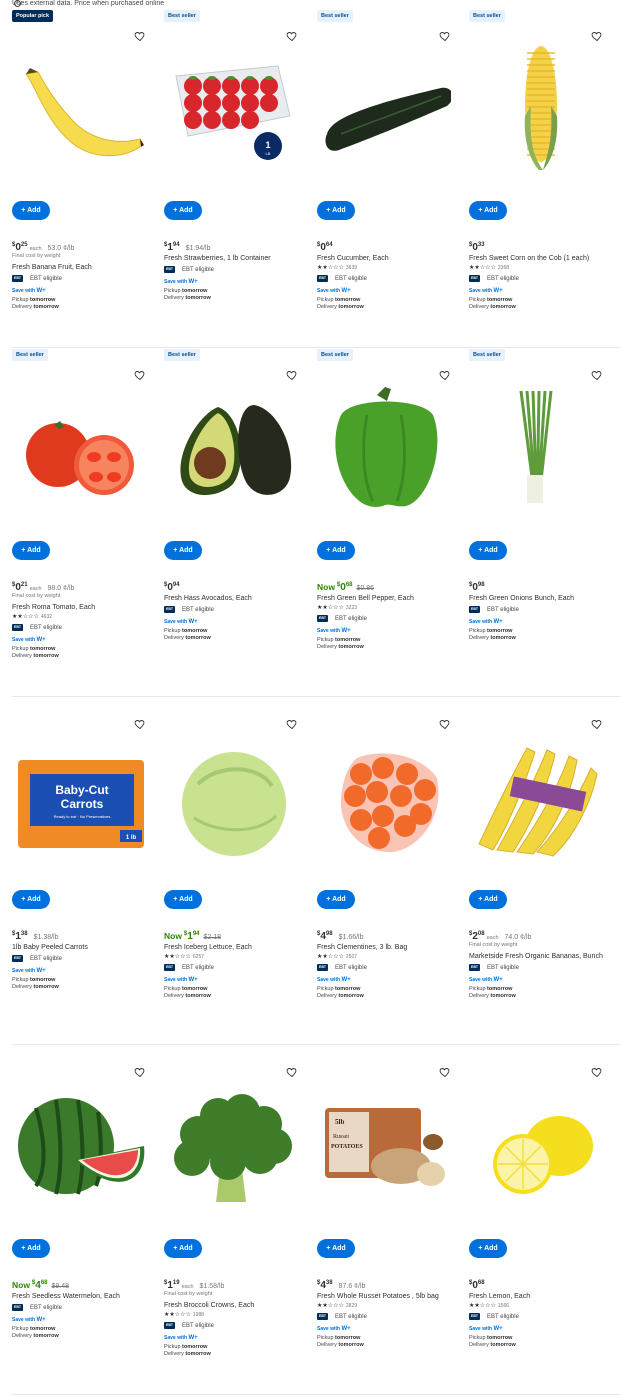  What do you see at coordinates (538, 796) in the screenshot?
I see `product-image-bananas` at bounding box center [538, 796].